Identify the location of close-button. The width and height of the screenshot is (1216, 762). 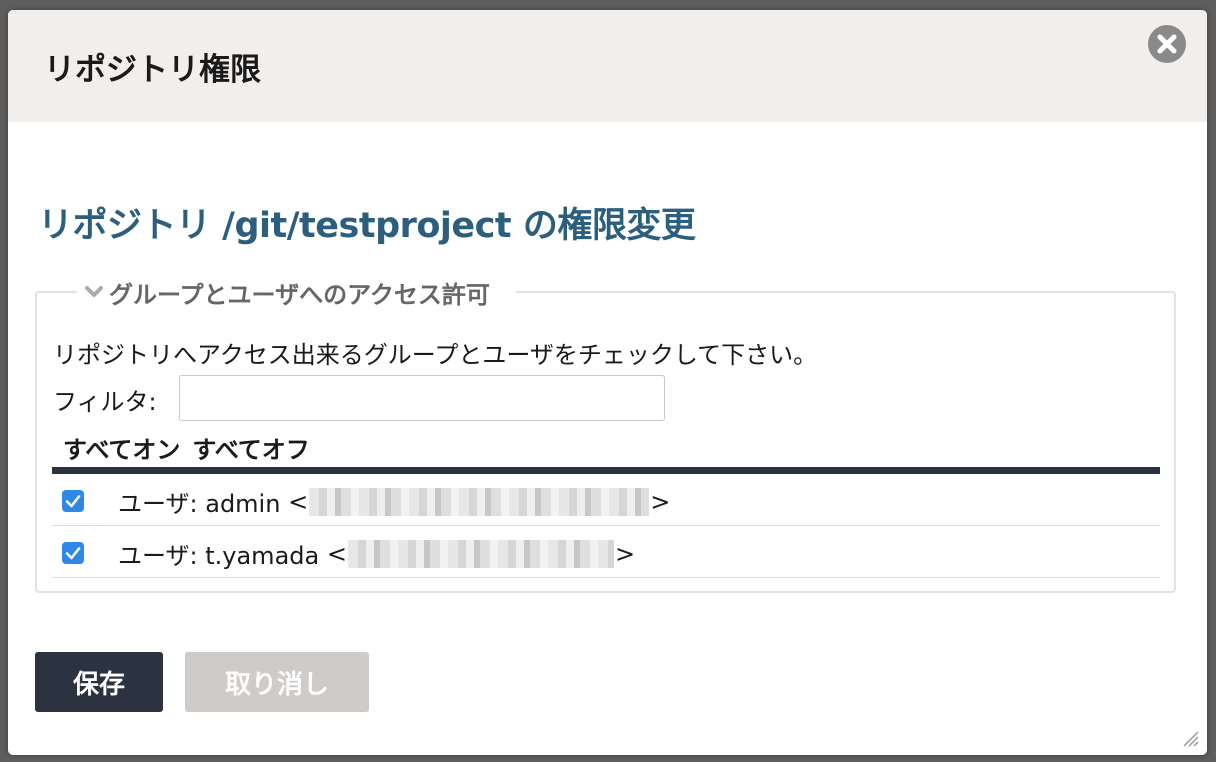
(1167, 44).